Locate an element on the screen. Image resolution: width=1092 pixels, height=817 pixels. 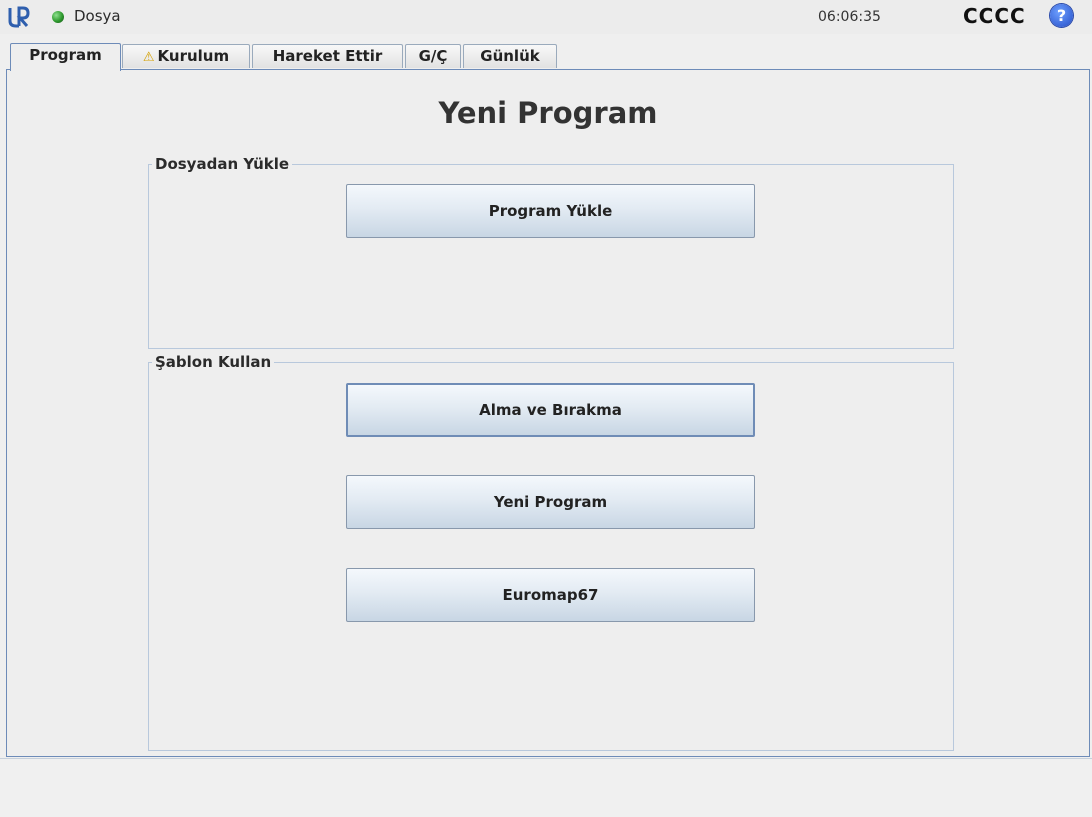
ur-logo-icon is located at coordinates (19, 17).